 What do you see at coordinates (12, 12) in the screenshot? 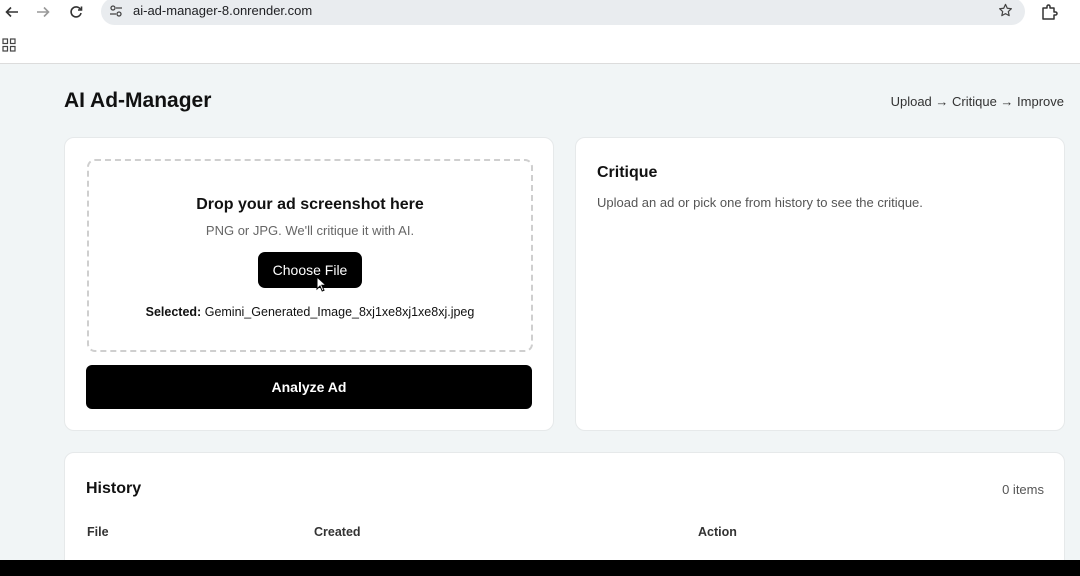
I see `back-icon` at bounding box center [12, 12].